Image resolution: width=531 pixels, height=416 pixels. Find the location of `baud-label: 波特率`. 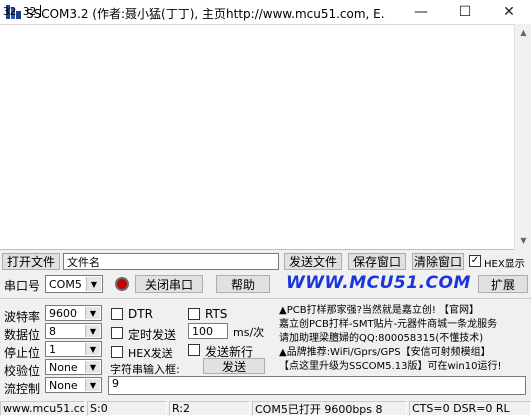

baud-label: 波特率 is located at coordinates (22, 317).